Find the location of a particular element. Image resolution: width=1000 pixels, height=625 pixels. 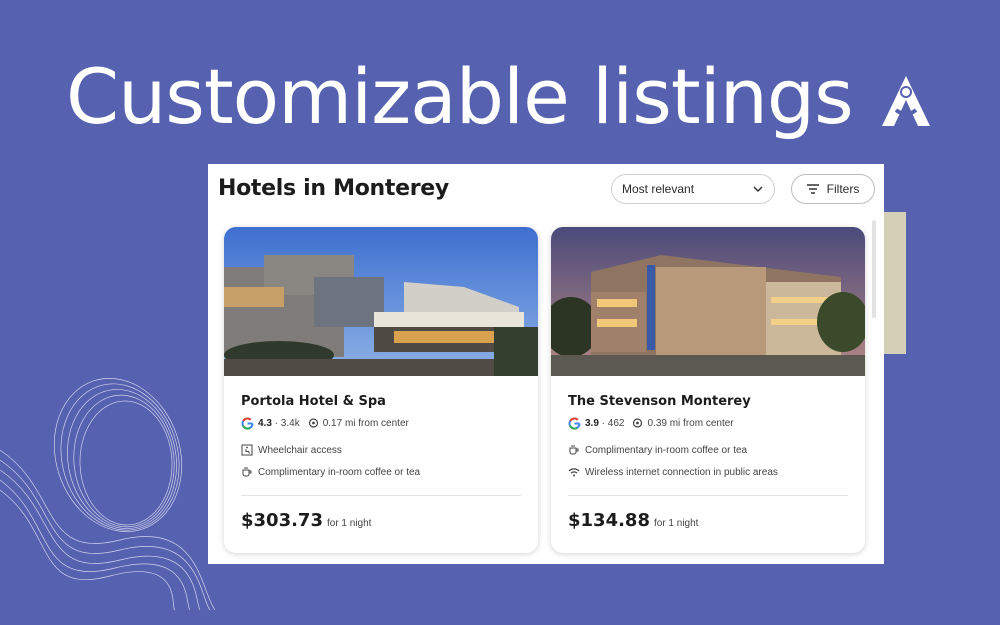

hotel-meta: 4.3 · 3.4k 0.17 mi from center is located at coordinates (325, 423).